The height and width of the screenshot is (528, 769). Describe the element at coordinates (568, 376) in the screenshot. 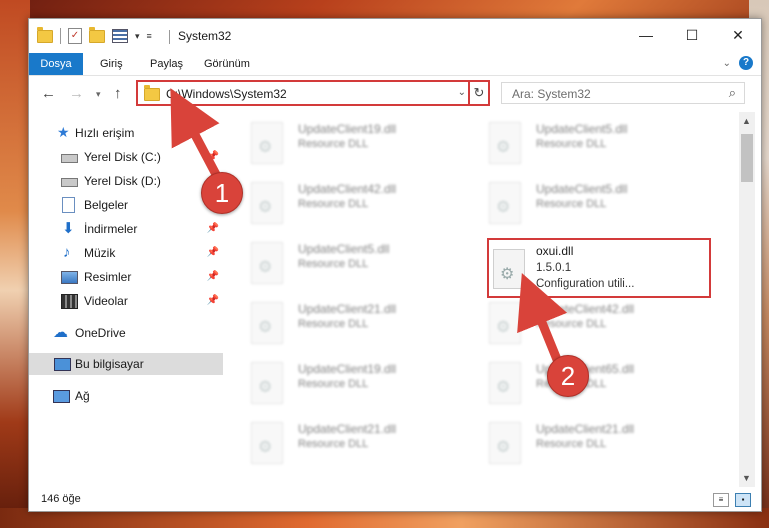

I see `step-2-badge: 2` at that location.